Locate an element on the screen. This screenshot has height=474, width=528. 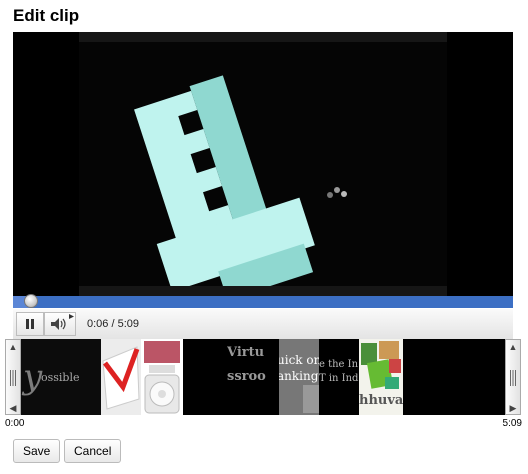
time-display: 0:06 / 5:09 is located at coordinates (113, 324).